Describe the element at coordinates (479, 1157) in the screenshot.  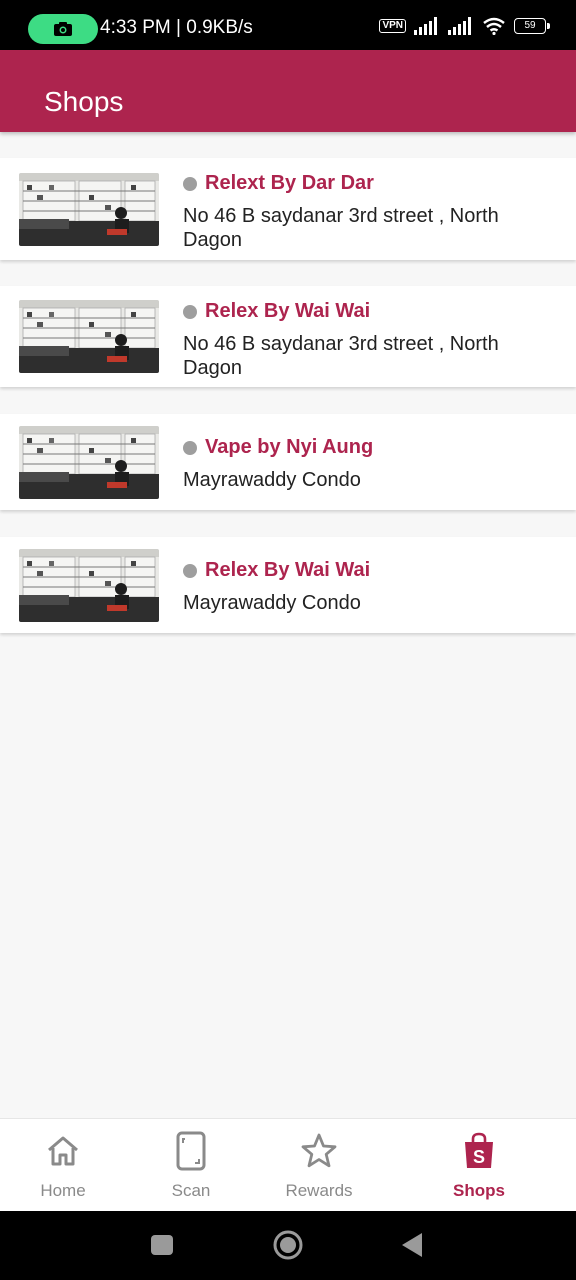
I see `svg-text: S` at that location.